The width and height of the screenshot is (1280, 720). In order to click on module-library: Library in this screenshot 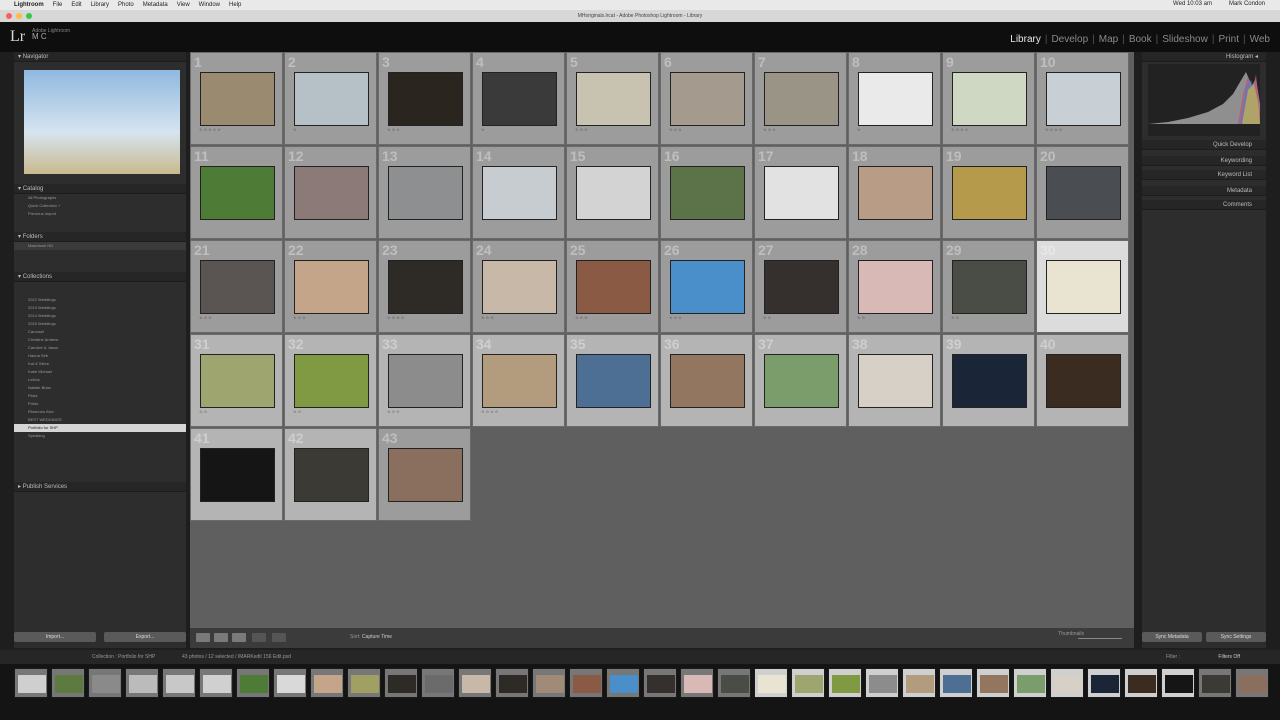, I will do `click(1025, 39)`.